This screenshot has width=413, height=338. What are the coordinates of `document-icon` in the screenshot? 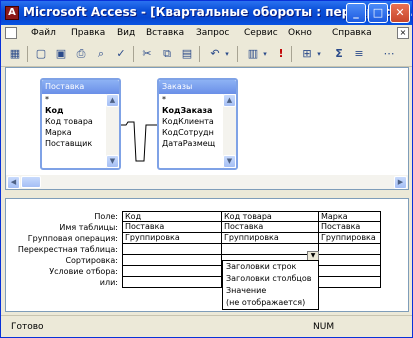 It's located at (11, 33).